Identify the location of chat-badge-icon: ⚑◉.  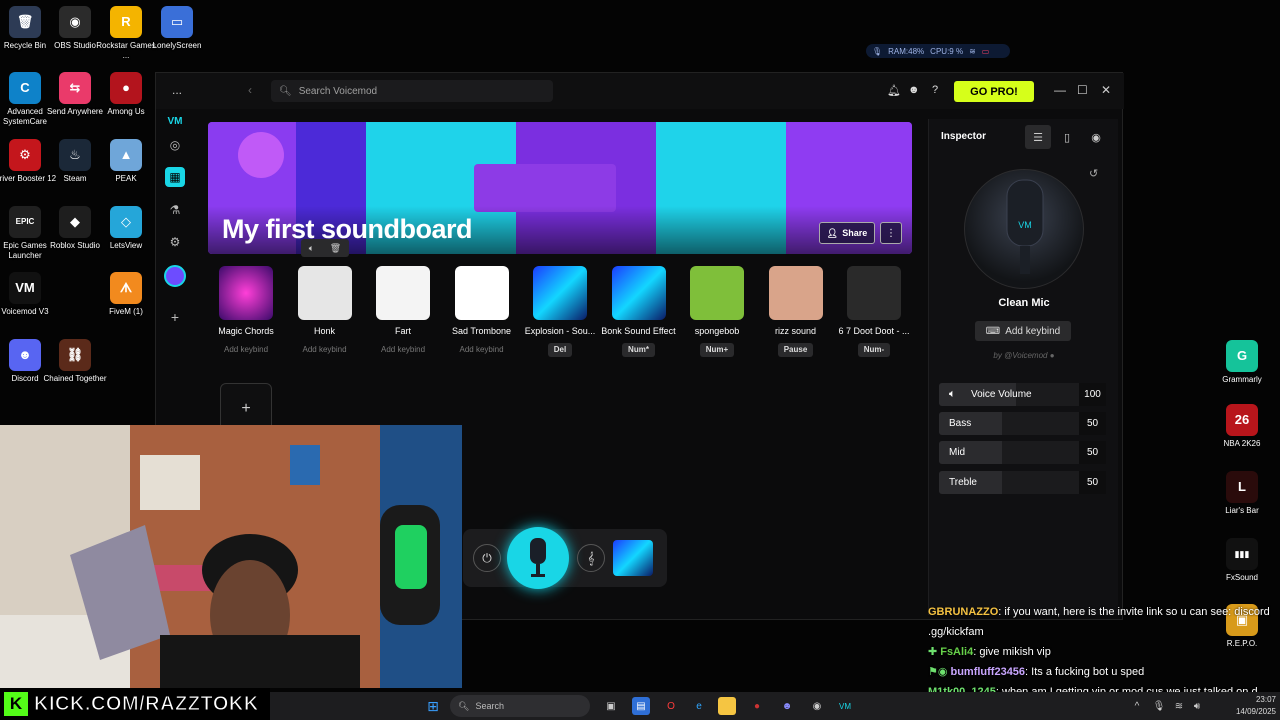
(938, 672).